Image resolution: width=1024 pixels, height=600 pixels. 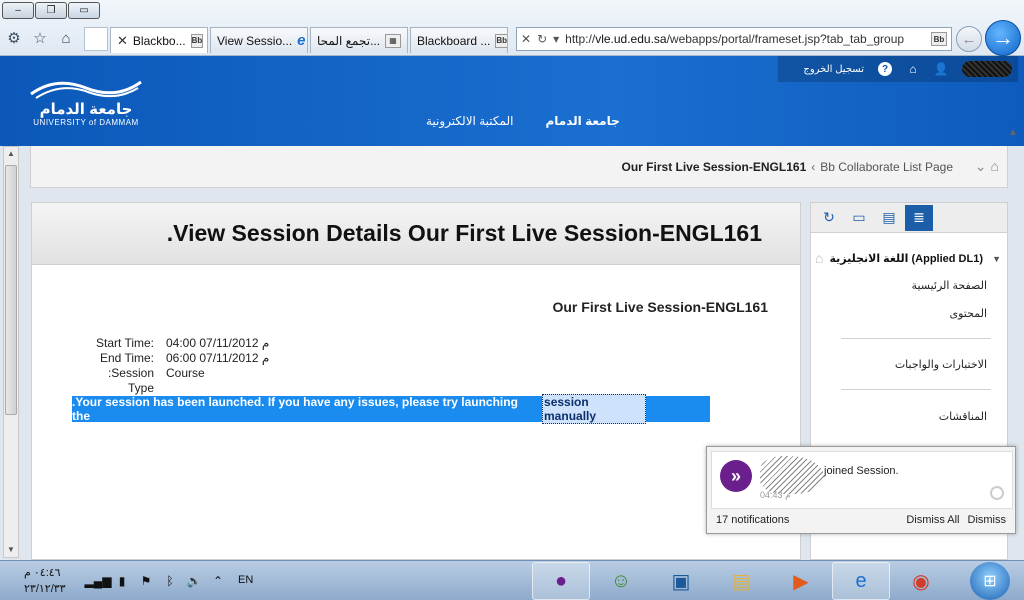 What do you see at coordinates (126, 358) in the screenshot?
I see `detail-label: End Time:` at bounding box center [126, 358].